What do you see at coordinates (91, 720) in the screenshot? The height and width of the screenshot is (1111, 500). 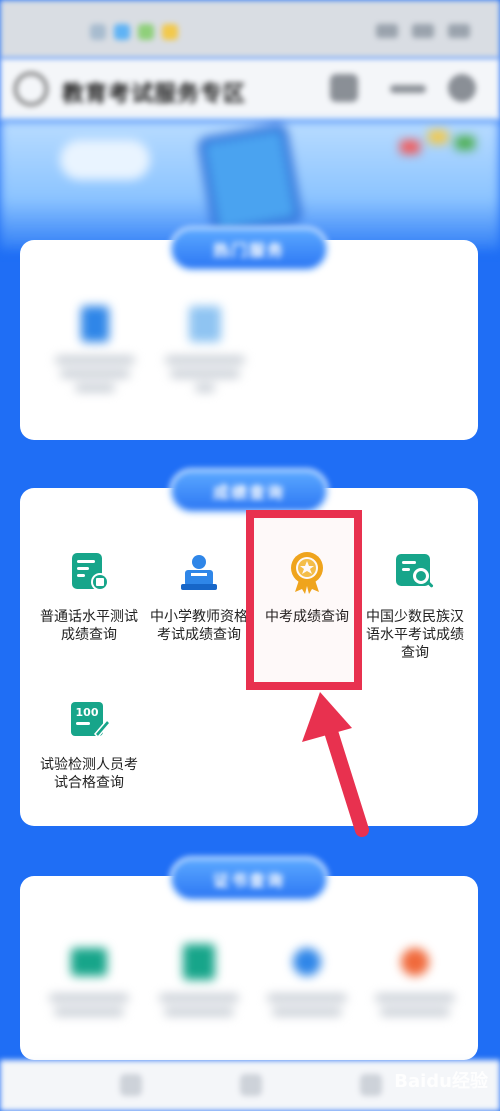 I see `score-100-icon: 100` at bounding box center [91, 720].